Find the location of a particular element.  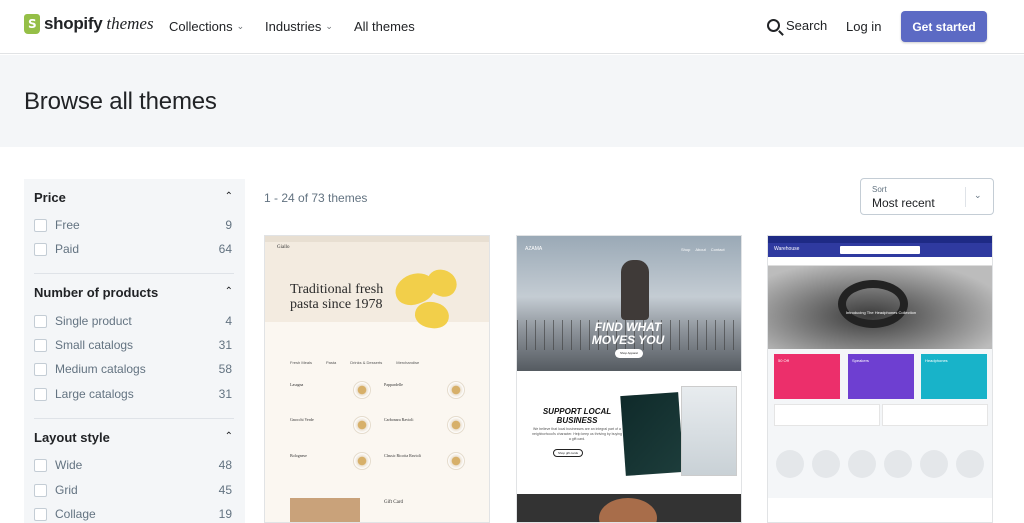

menu-item: Lasagna is located at coordinates (297, 384).